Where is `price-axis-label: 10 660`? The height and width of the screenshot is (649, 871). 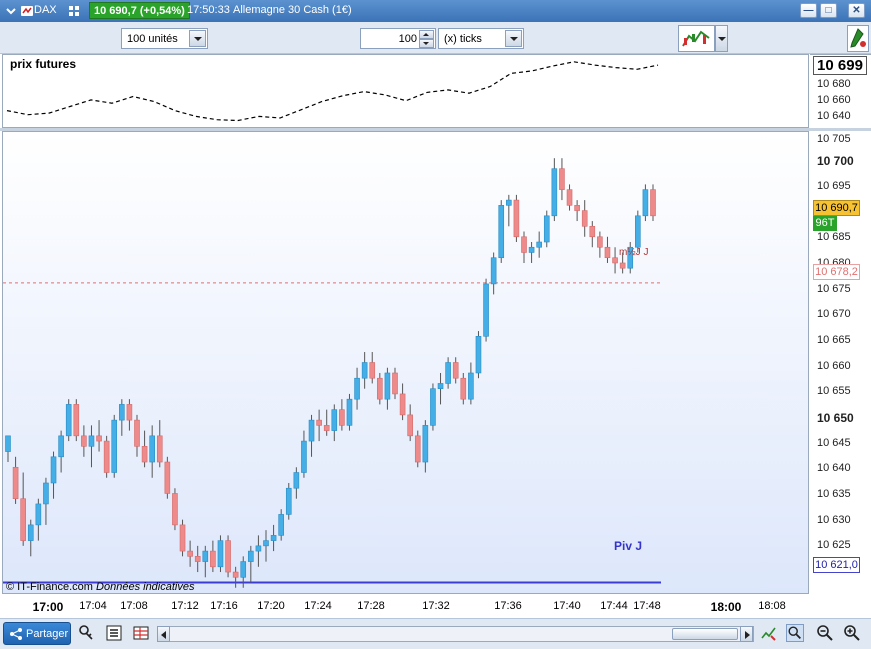 price-axis-label: 10 660 is located at coordinates (834, 366).